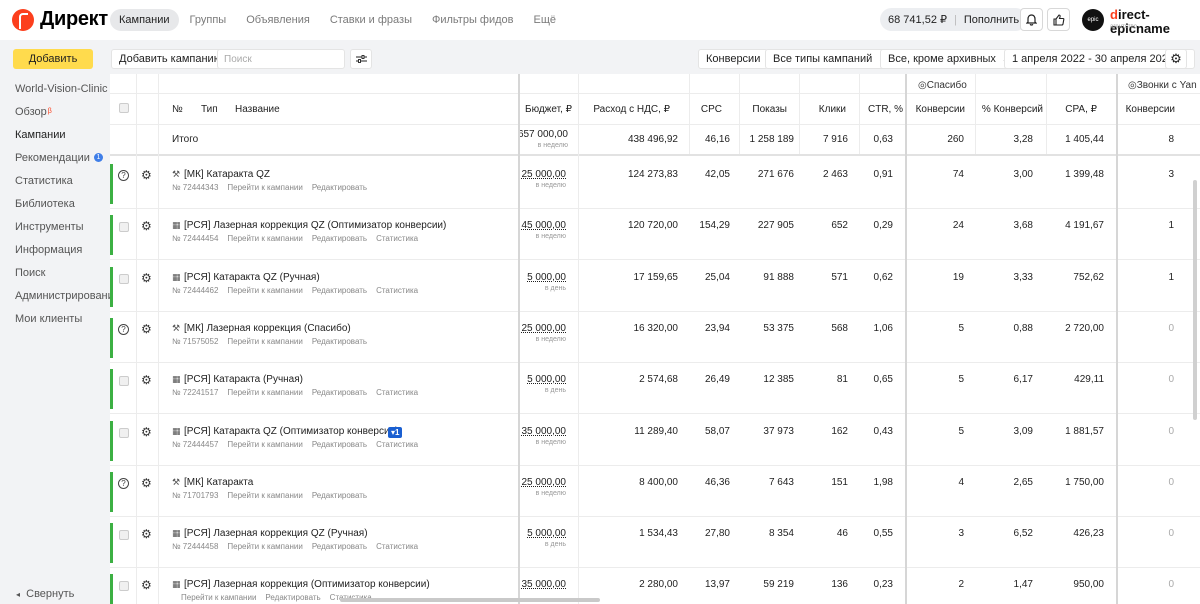  I want to click on settings-sliders-icon, so click(361, 59).